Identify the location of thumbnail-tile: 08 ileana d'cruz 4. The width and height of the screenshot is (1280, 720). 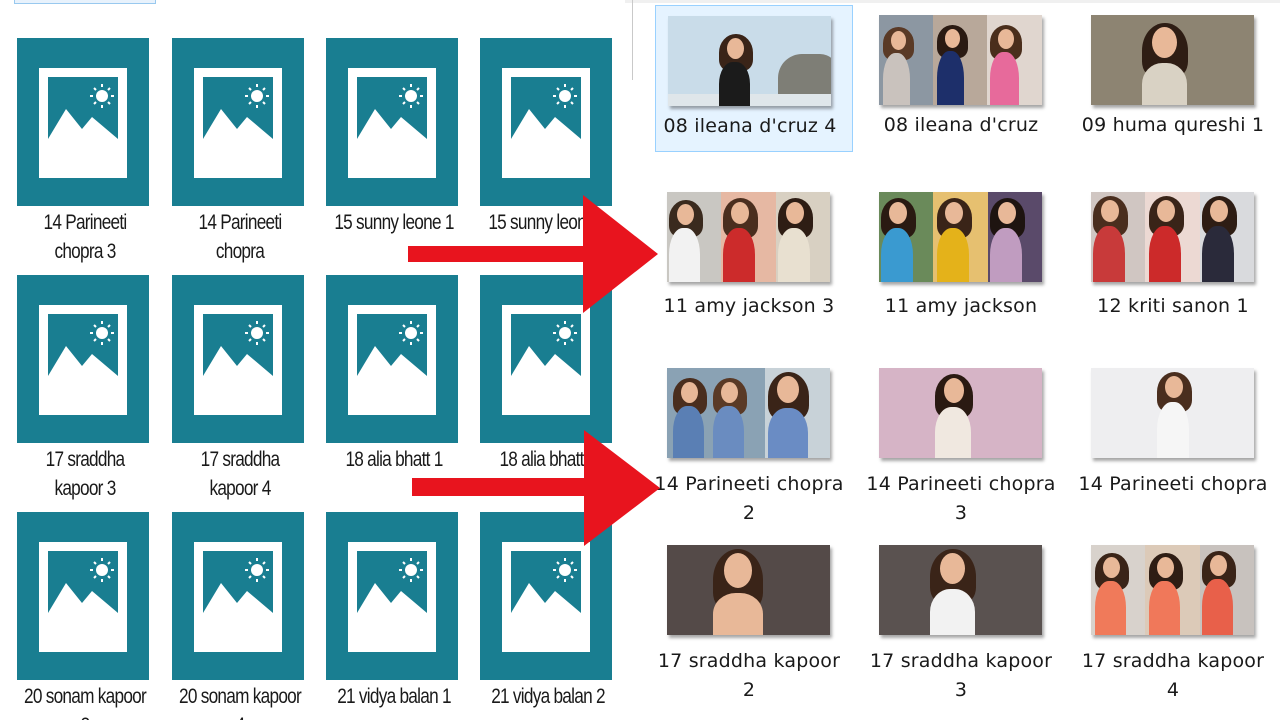
(754, 78).